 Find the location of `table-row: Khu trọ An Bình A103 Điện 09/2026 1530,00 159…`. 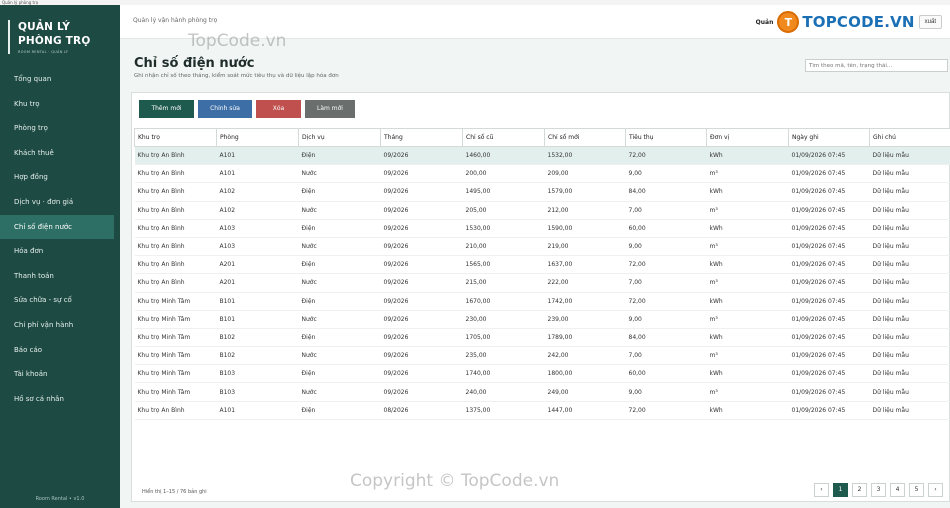

table-row: Khu trọ An Bình A103 Điện 09/2026 1530,00 159… is located at coordinates (542, 228).